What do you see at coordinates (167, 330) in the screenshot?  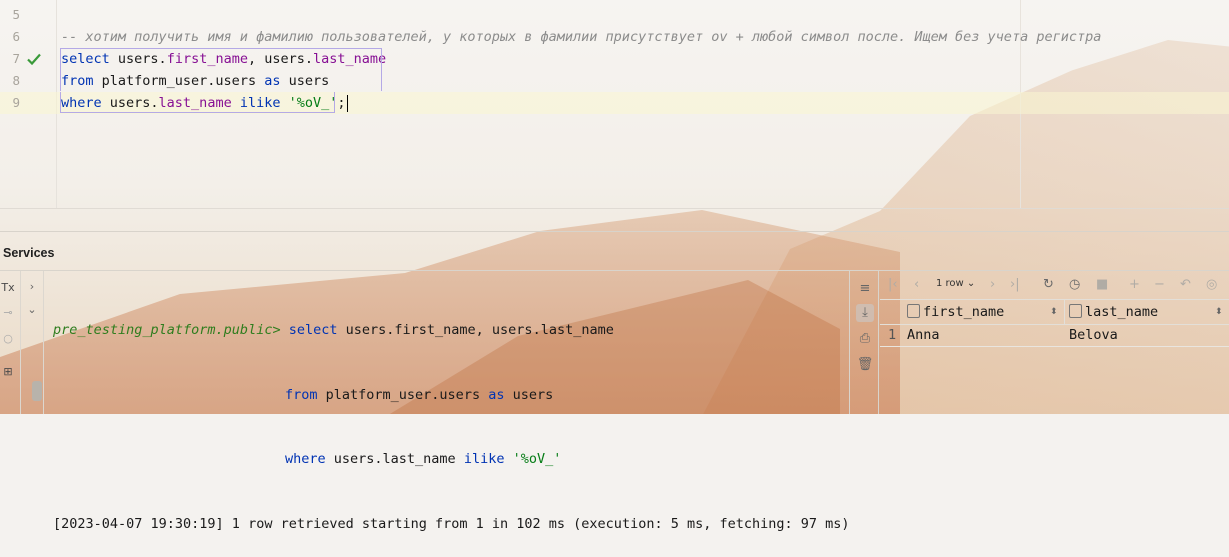 I see `console-prompt: pre_testing_platform.public>` at bounding box center [167, 330].